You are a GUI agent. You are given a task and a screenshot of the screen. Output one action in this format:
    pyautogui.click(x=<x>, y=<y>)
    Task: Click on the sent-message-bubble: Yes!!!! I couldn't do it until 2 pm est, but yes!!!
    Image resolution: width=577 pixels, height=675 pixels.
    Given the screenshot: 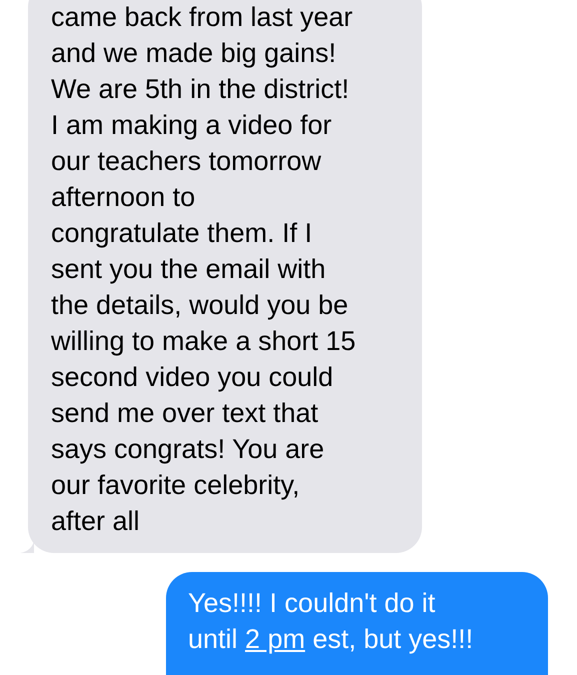 What is the action you would take?
    pyautogui.click(x=357, y=623)
    